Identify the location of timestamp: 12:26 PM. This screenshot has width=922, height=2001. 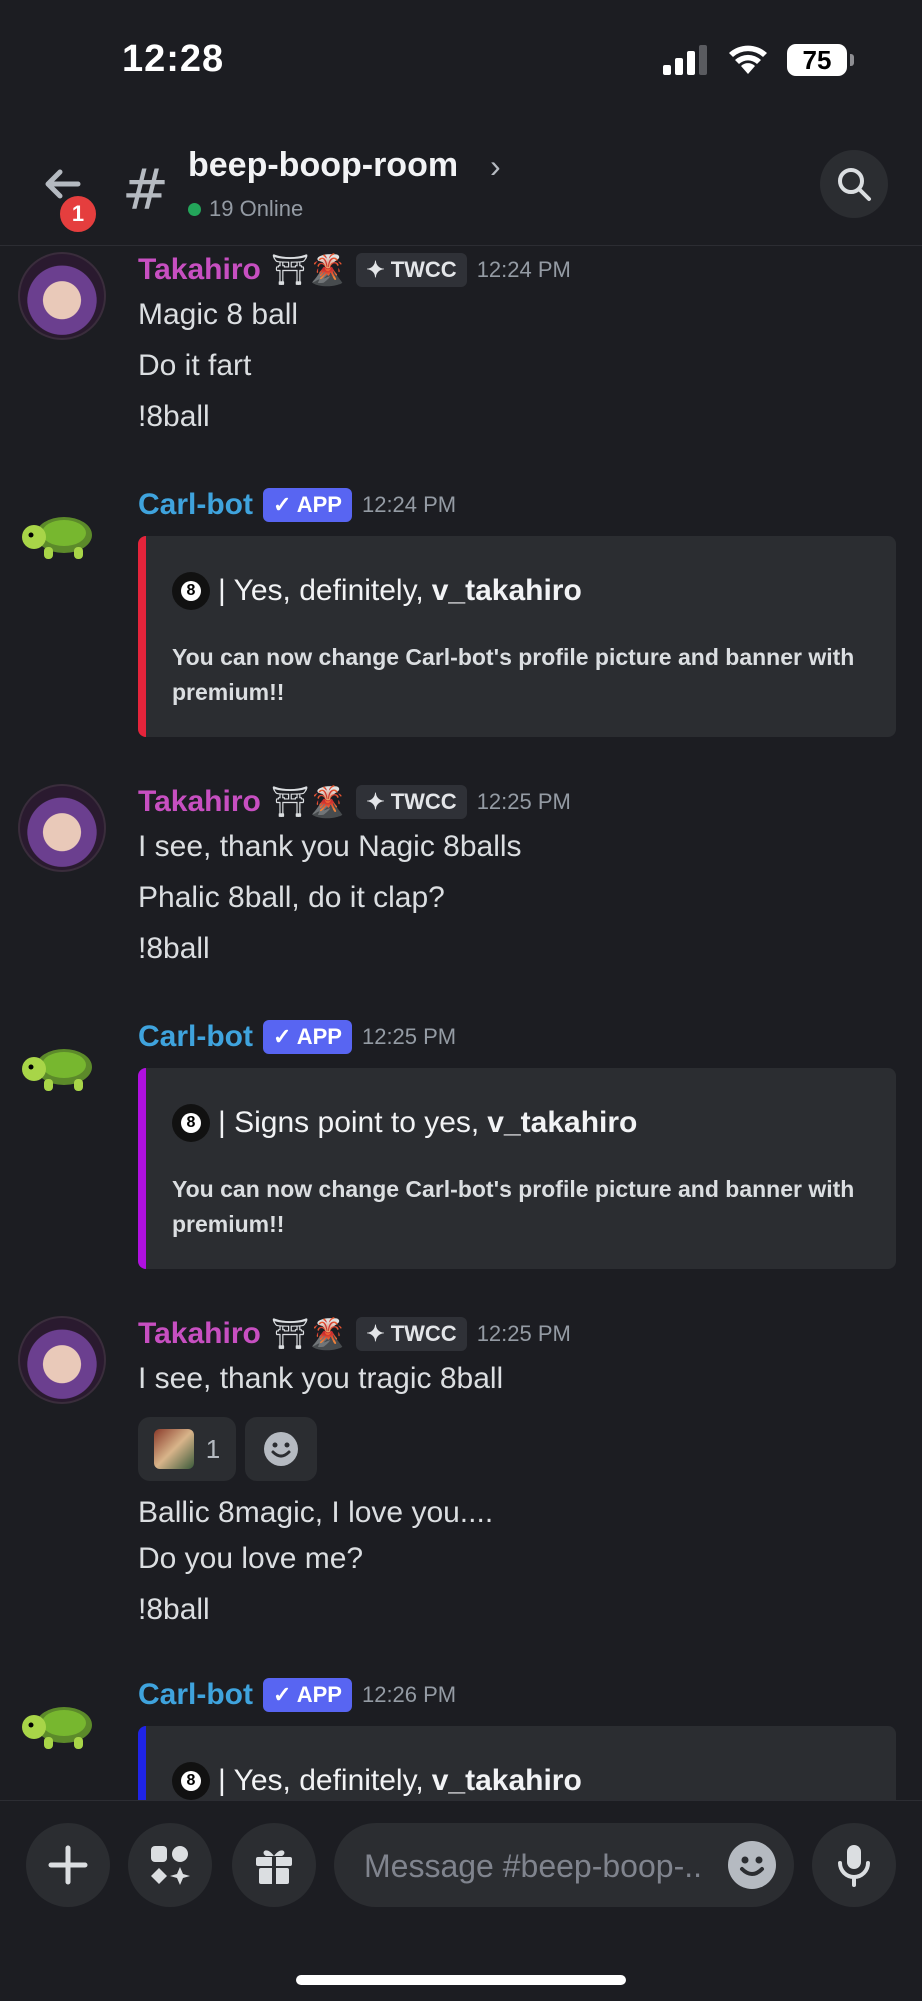
(409, 1694).